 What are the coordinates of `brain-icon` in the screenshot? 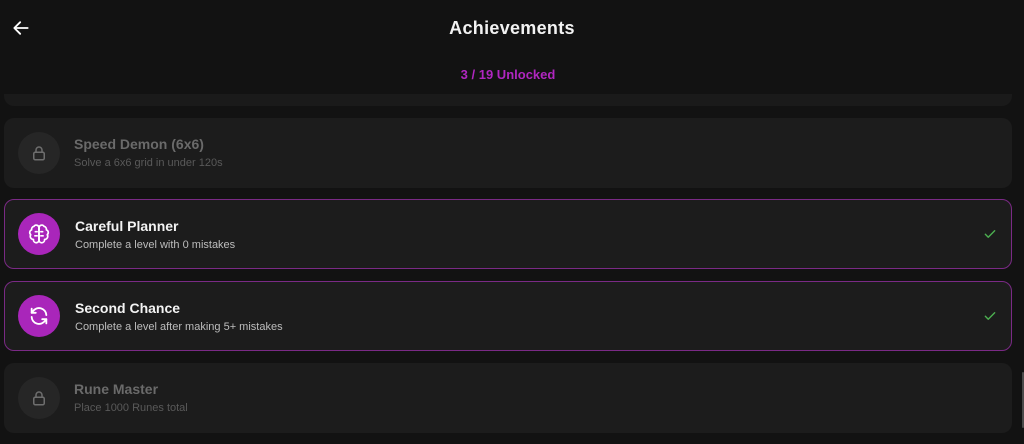 It's located at (39, 234).